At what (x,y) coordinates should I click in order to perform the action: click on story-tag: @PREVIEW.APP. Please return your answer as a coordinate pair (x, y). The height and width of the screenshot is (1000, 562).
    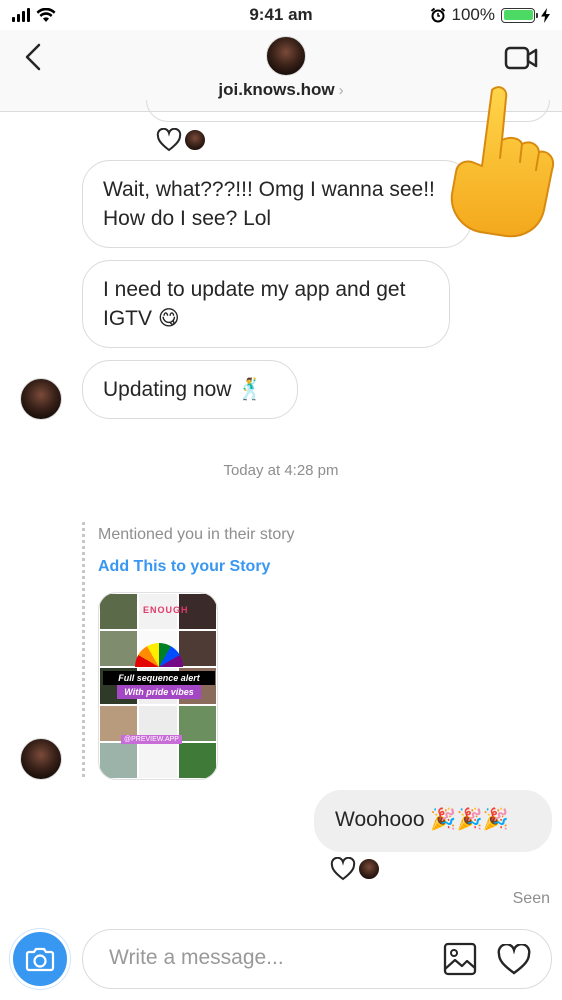
    Looking at the image, I should click on (151, 739).